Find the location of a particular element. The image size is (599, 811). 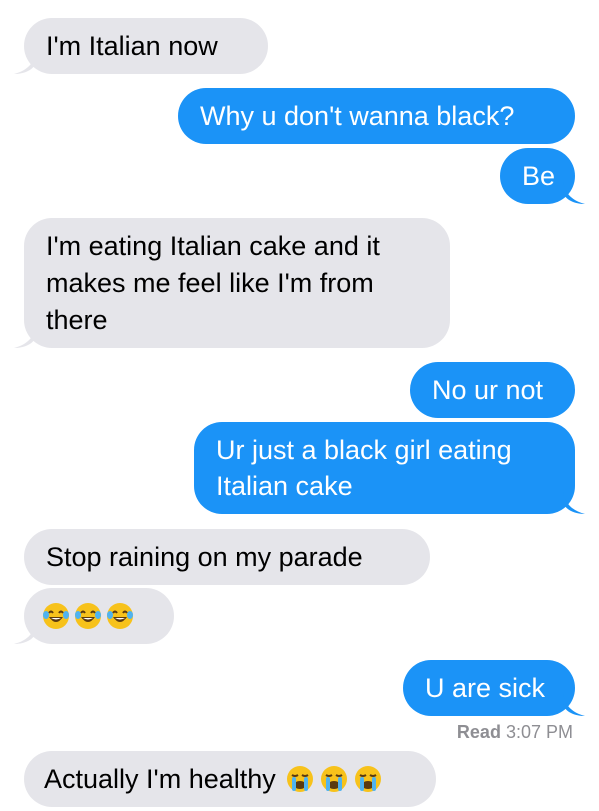

message-content-row: Actually I'm healthy is located at coordinates (230, 779).